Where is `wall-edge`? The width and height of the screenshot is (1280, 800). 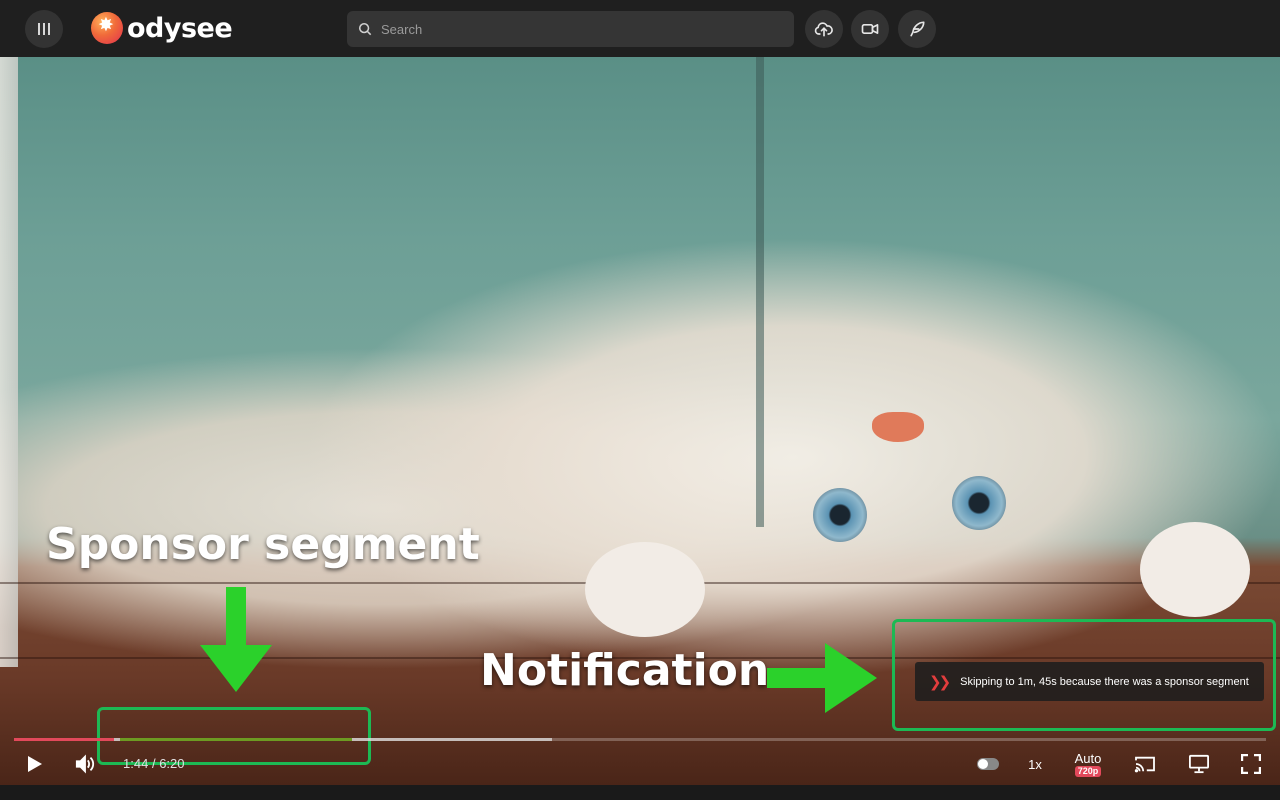 wall-edge is located at coordinates (9, 362).